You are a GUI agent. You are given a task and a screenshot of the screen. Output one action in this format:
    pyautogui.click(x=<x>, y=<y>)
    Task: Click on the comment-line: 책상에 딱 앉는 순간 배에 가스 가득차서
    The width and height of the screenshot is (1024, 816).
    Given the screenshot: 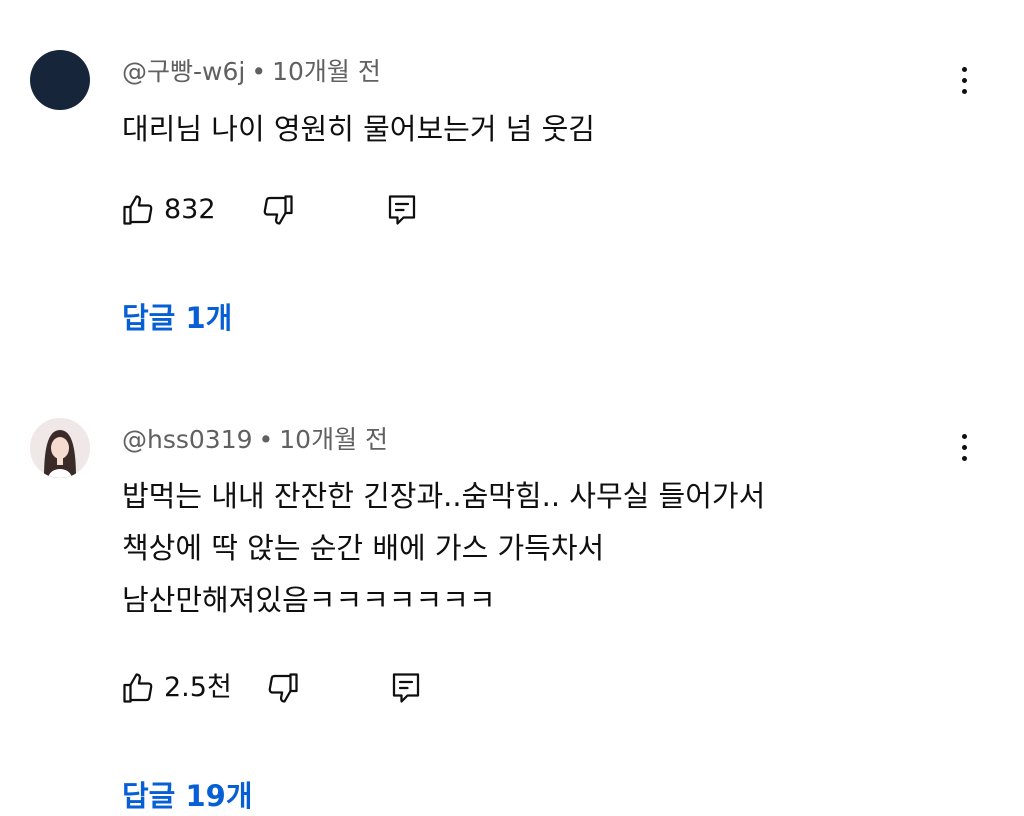 What is the action you would take?
    pyautogui.click(x=363, y=548)
    